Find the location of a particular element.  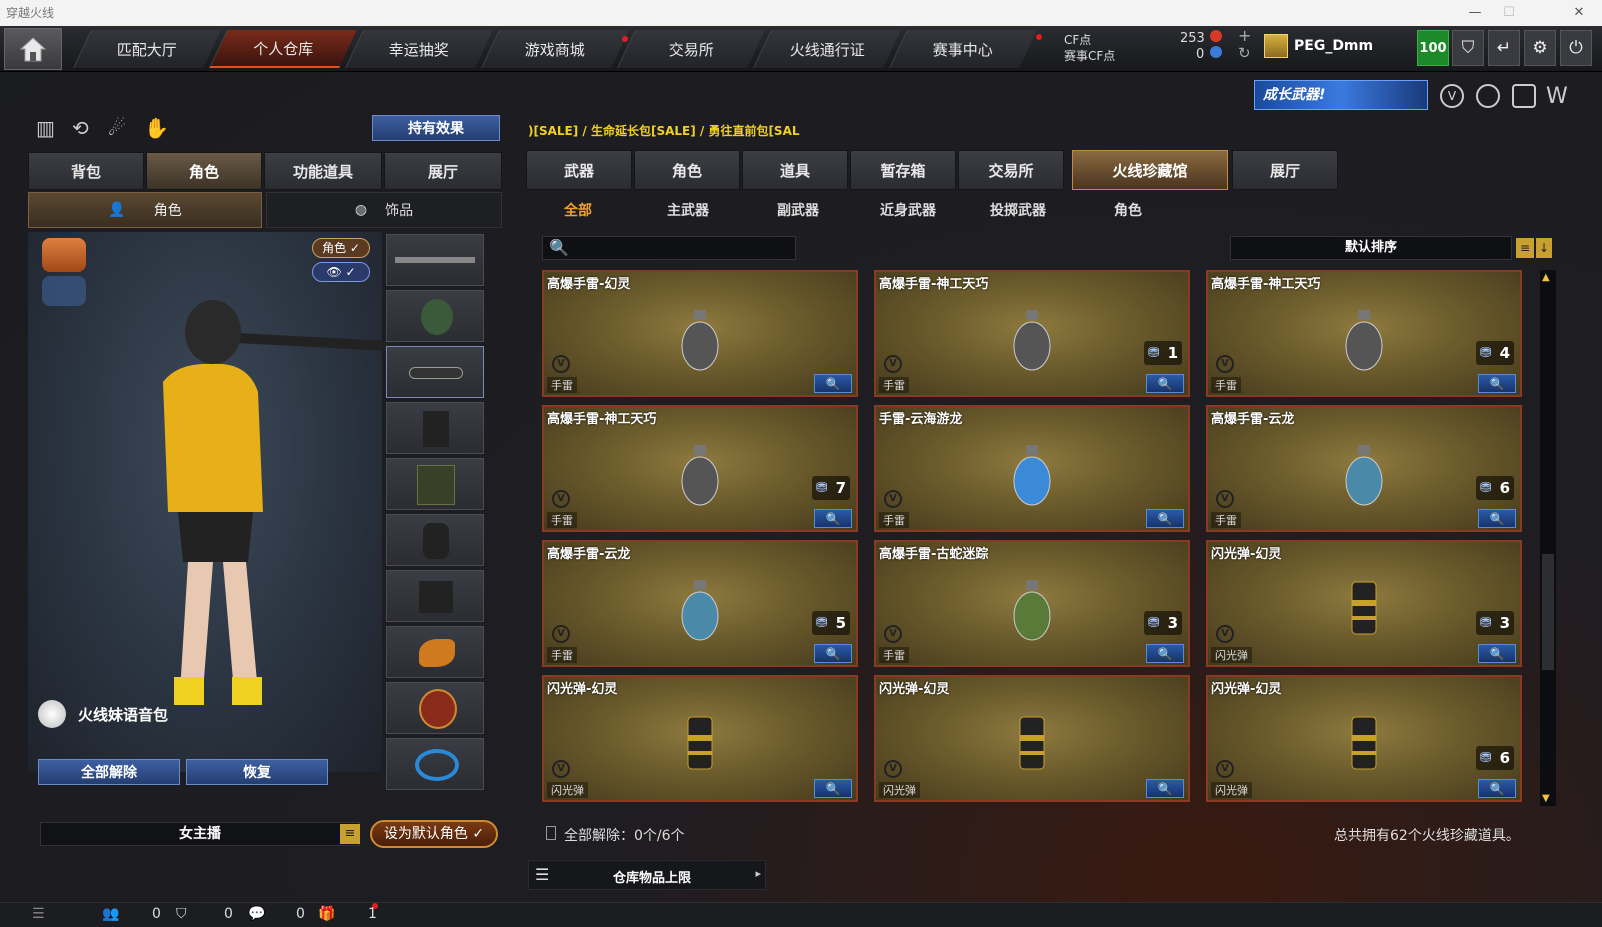

sort-direction-icon: ↓ is located at coordinates (1544, 248).